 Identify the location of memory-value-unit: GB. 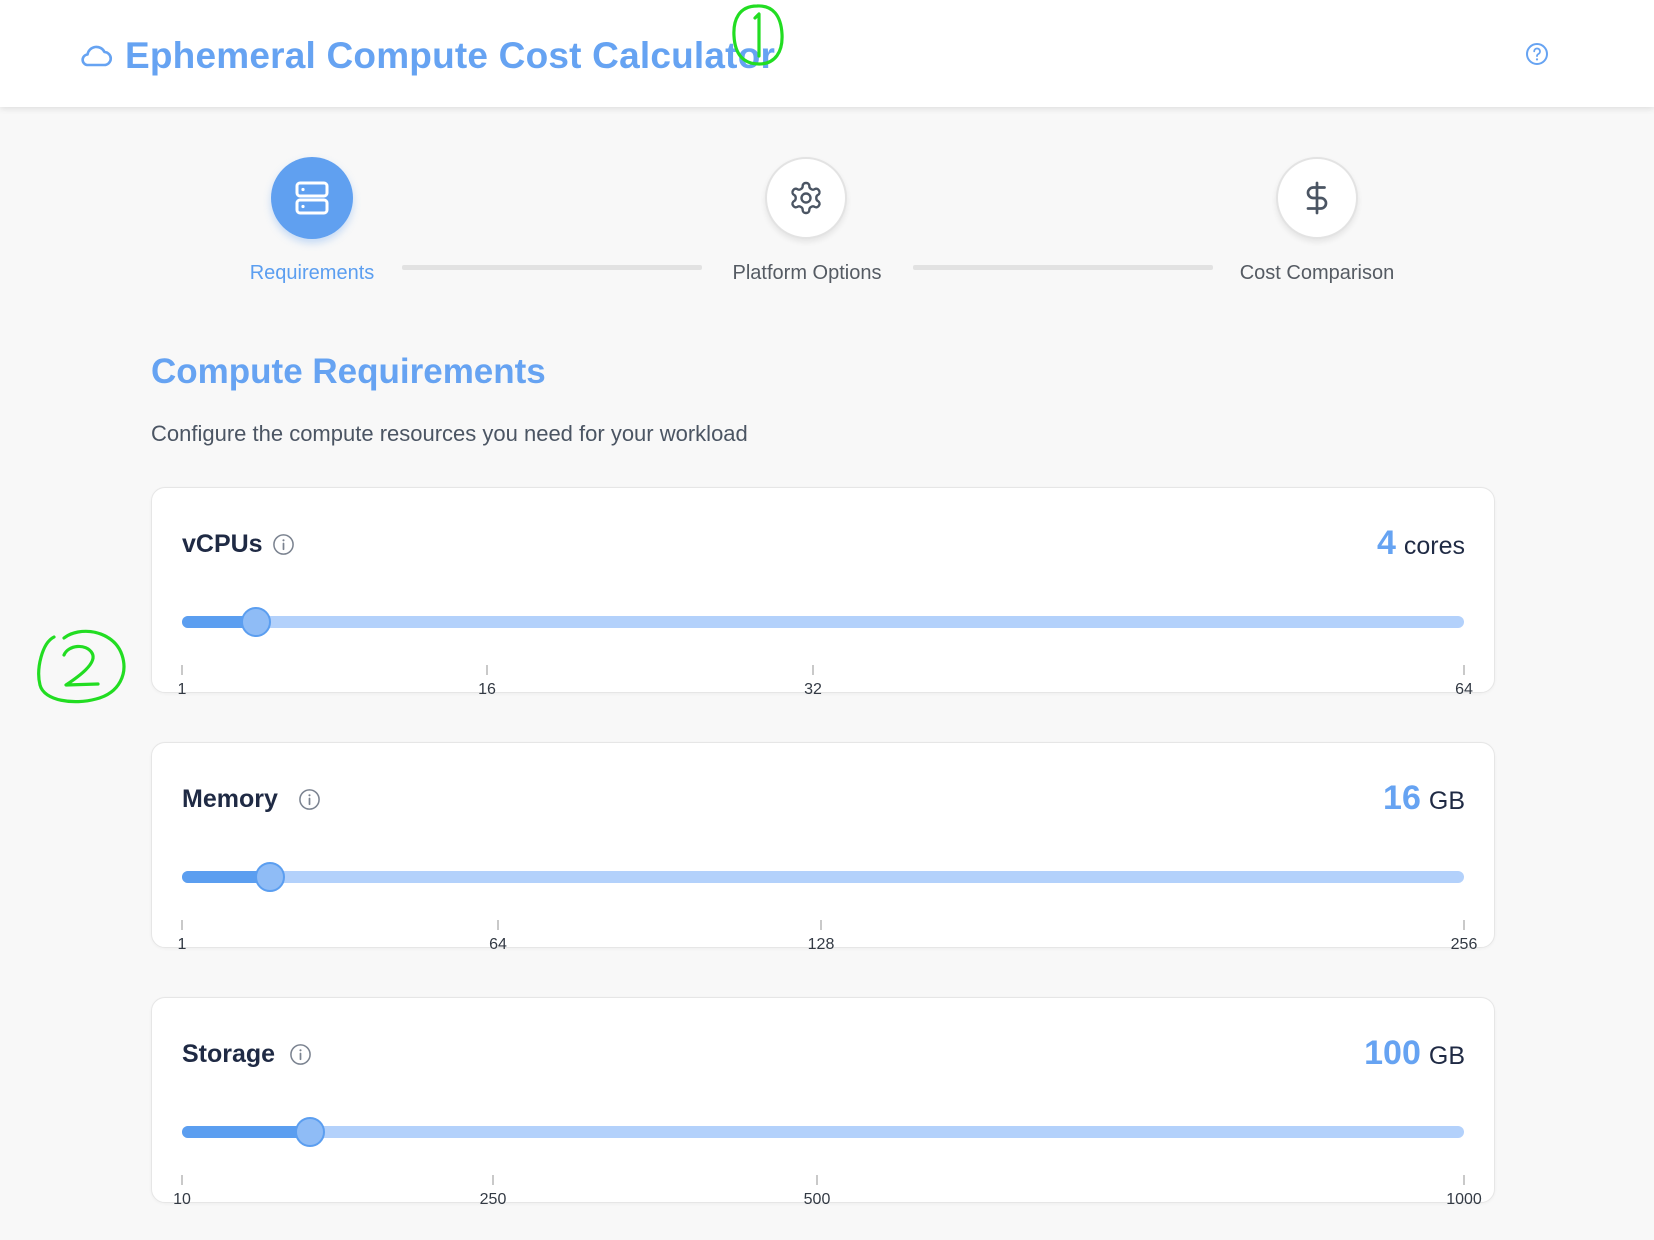
(1446, 801).